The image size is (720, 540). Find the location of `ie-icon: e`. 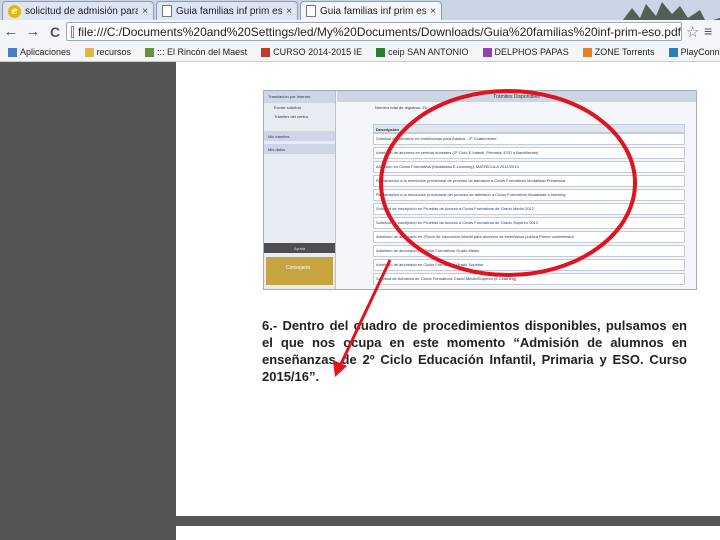

ie-icon: e is located at coordinates (14, 11).